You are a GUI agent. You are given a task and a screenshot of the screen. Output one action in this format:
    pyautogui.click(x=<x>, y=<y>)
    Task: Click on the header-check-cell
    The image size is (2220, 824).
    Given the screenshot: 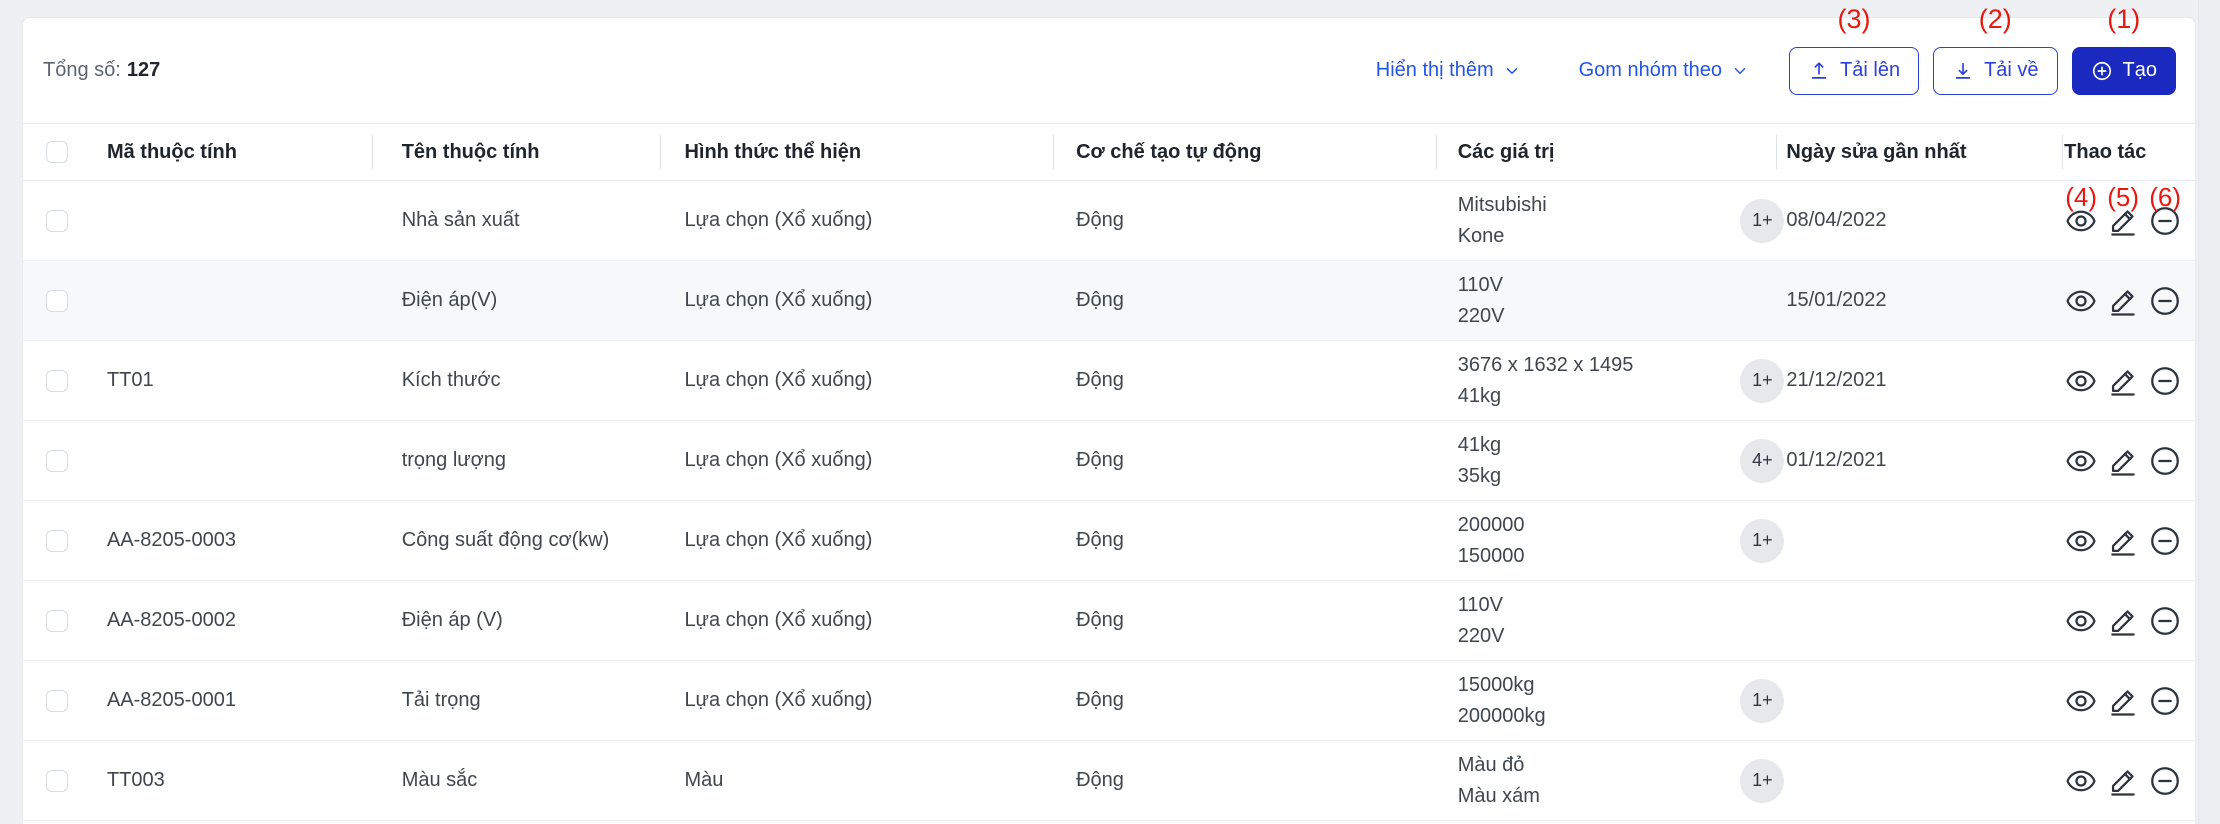 What is the action you would take?
    pyautogui.click(x=56, y=152)
    